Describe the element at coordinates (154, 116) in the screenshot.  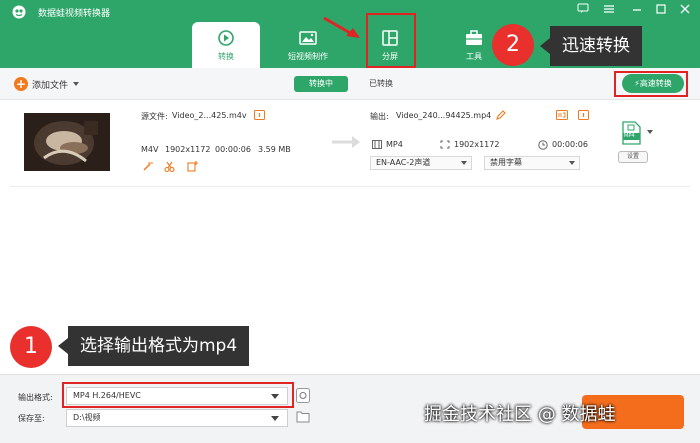
I see `source-label: 源文件:` at that location.